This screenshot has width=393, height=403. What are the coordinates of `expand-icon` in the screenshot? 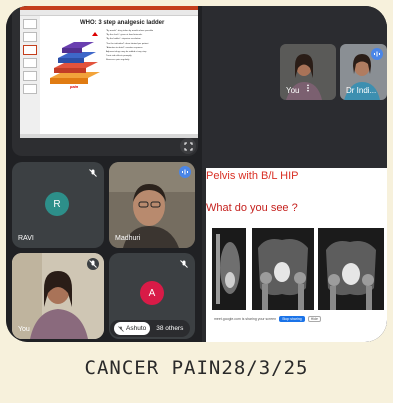 It's located at (188, 146).